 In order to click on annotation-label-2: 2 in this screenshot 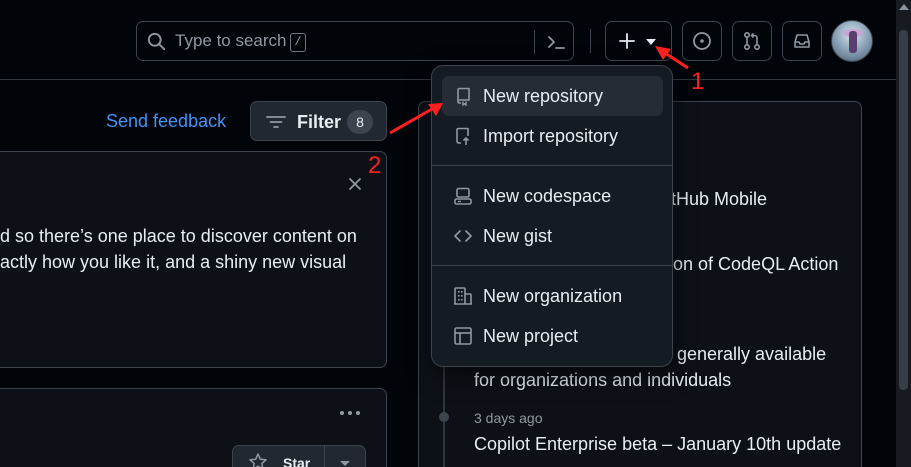, I will do `click(375, 165)`.